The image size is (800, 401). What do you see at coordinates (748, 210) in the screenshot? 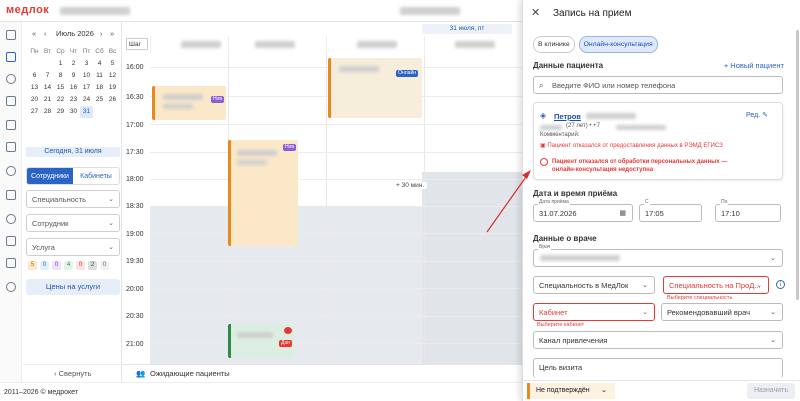
I see `time-to-field: По 17:10` at bounding box center [748, 210].